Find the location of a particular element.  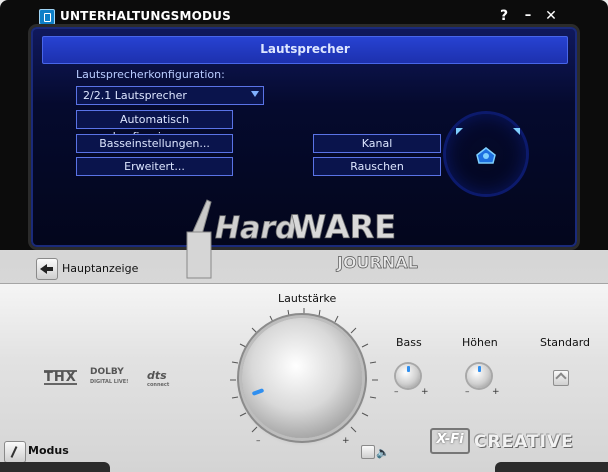

window-title: UNTERHALTUNGSMODUS is located at coordinates (145, 16).